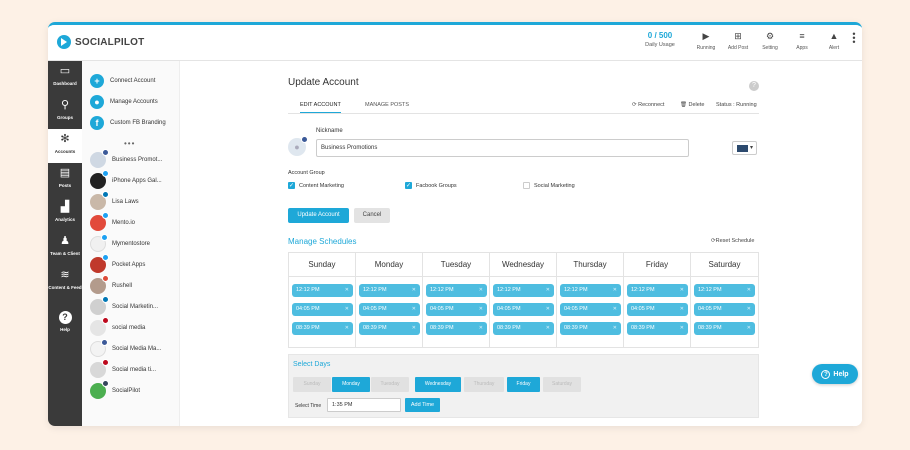 The width and height of the screenshot is (910, 450). What do you see at coordinates (115, 389) in the screenshot?
I see `account-item: SocialPilot` at bounding box center [115, 389].